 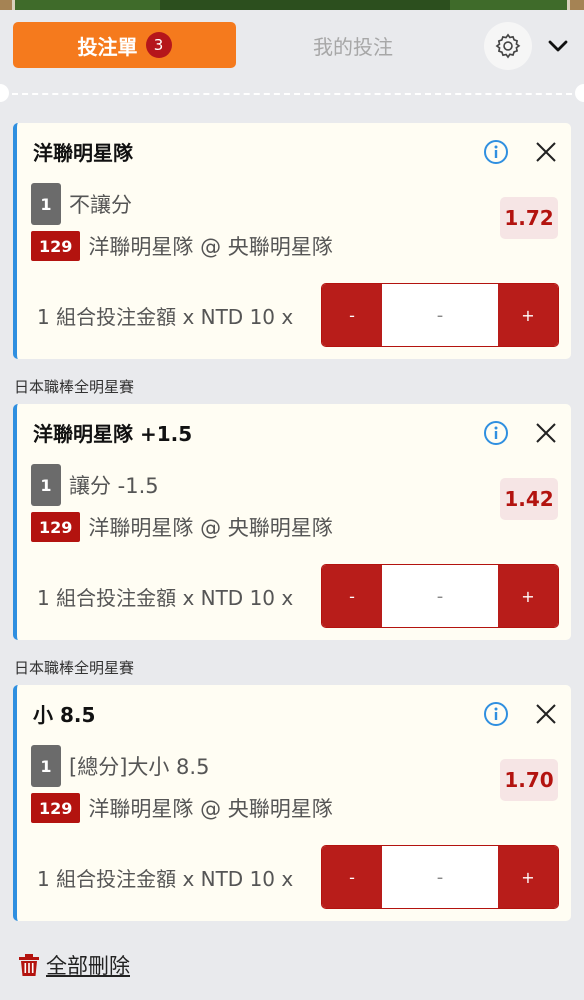 I want to click on field-image-strip, so click(x=292, y=5).